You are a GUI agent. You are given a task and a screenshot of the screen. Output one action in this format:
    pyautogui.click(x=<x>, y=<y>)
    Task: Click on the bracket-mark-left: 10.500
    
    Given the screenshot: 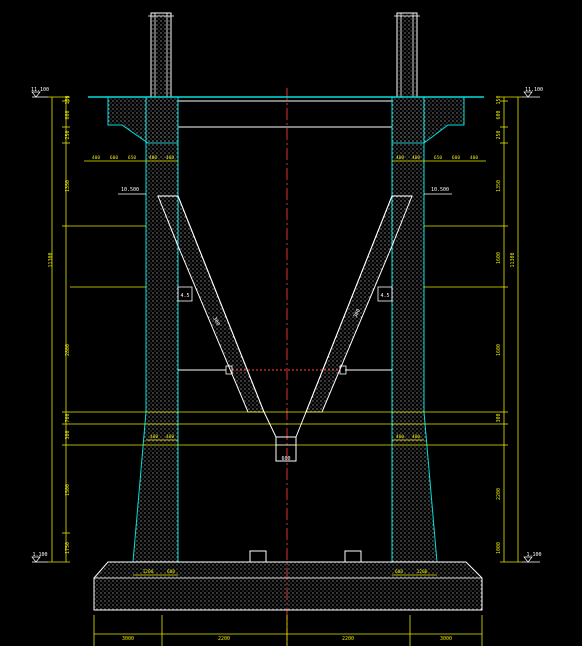 What is the action you would take?
    pyautogui.click(x=132, y=191)
    